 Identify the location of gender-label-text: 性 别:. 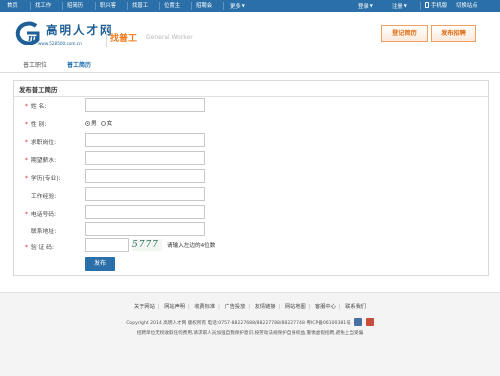
(38, 125).